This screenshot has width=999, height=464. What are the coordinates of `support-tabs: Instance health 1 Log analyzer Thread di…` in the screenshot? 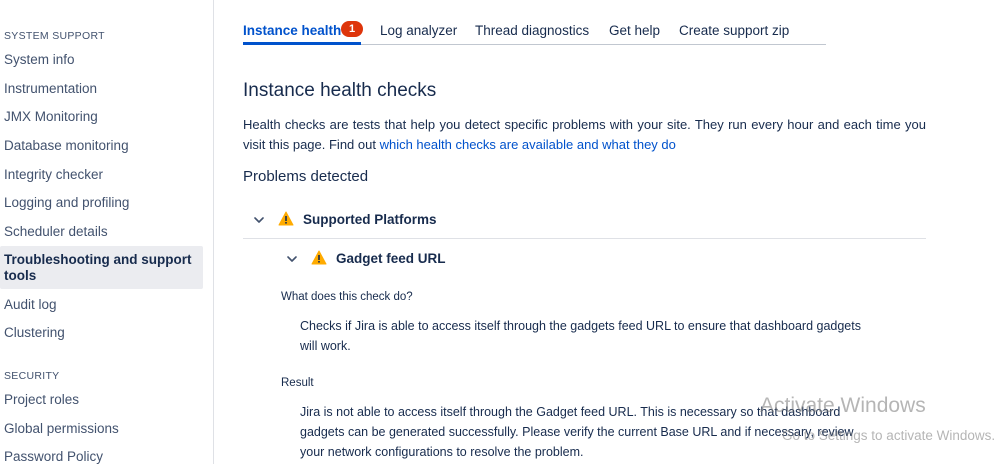 It's located at (534, 29).